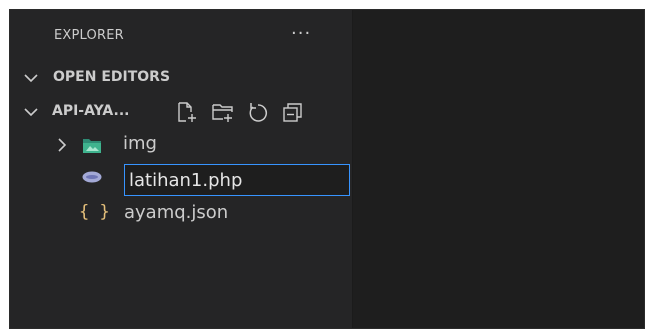  I want to click on json-file-icon: { }, so click(94, 212).